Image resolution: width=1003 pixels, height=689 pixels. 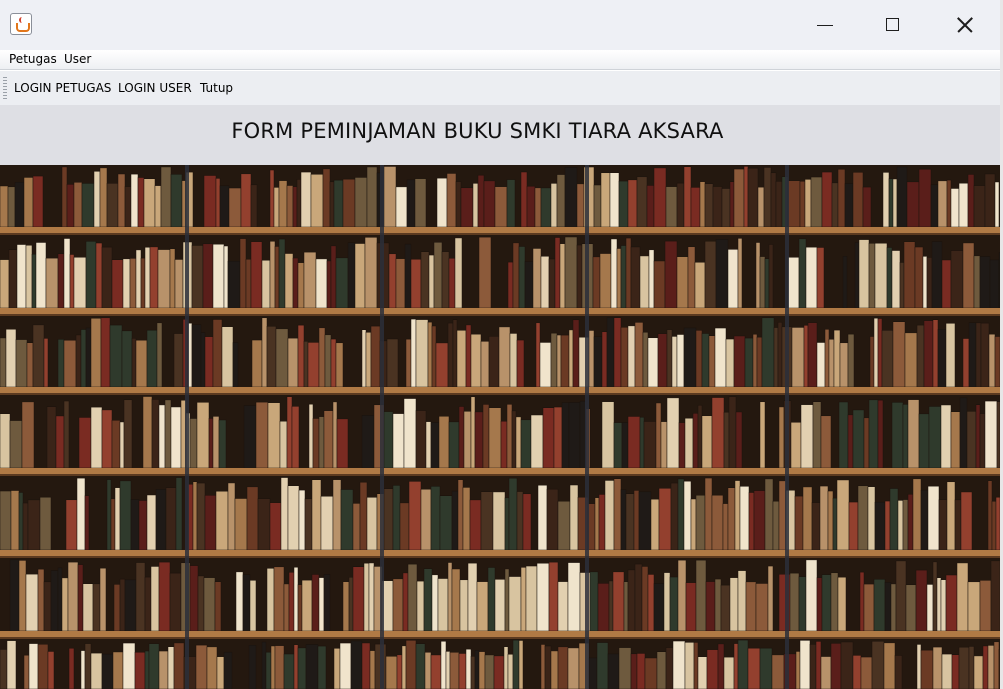 I want to click on menu-bar: Petugas User, so click(x=500, y=60).